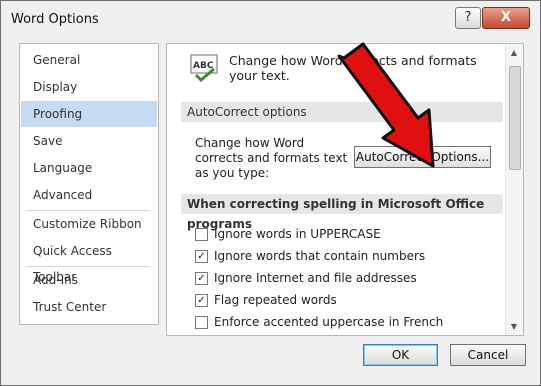 The height and width of the screenshot is (386, 541). What do you see at coordinates (89, 224) in the screenshot?
I see `nav-item-customize-ribbon: Customize Ribbon` at bounding box center [89, 224].